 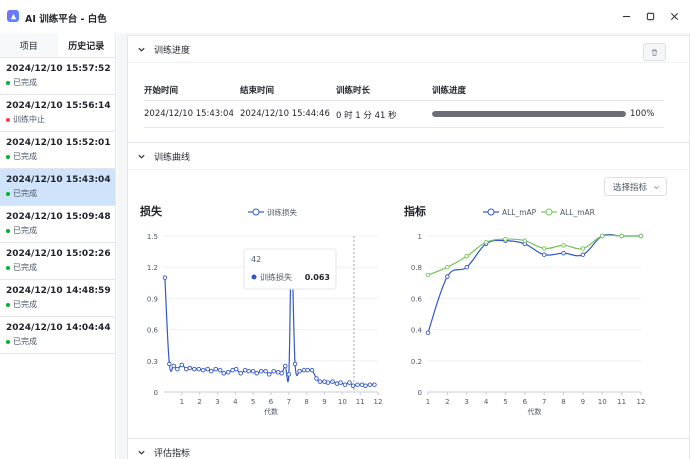 I want to click on eval-card-header: 评估指标, so click(x=408, y=449).